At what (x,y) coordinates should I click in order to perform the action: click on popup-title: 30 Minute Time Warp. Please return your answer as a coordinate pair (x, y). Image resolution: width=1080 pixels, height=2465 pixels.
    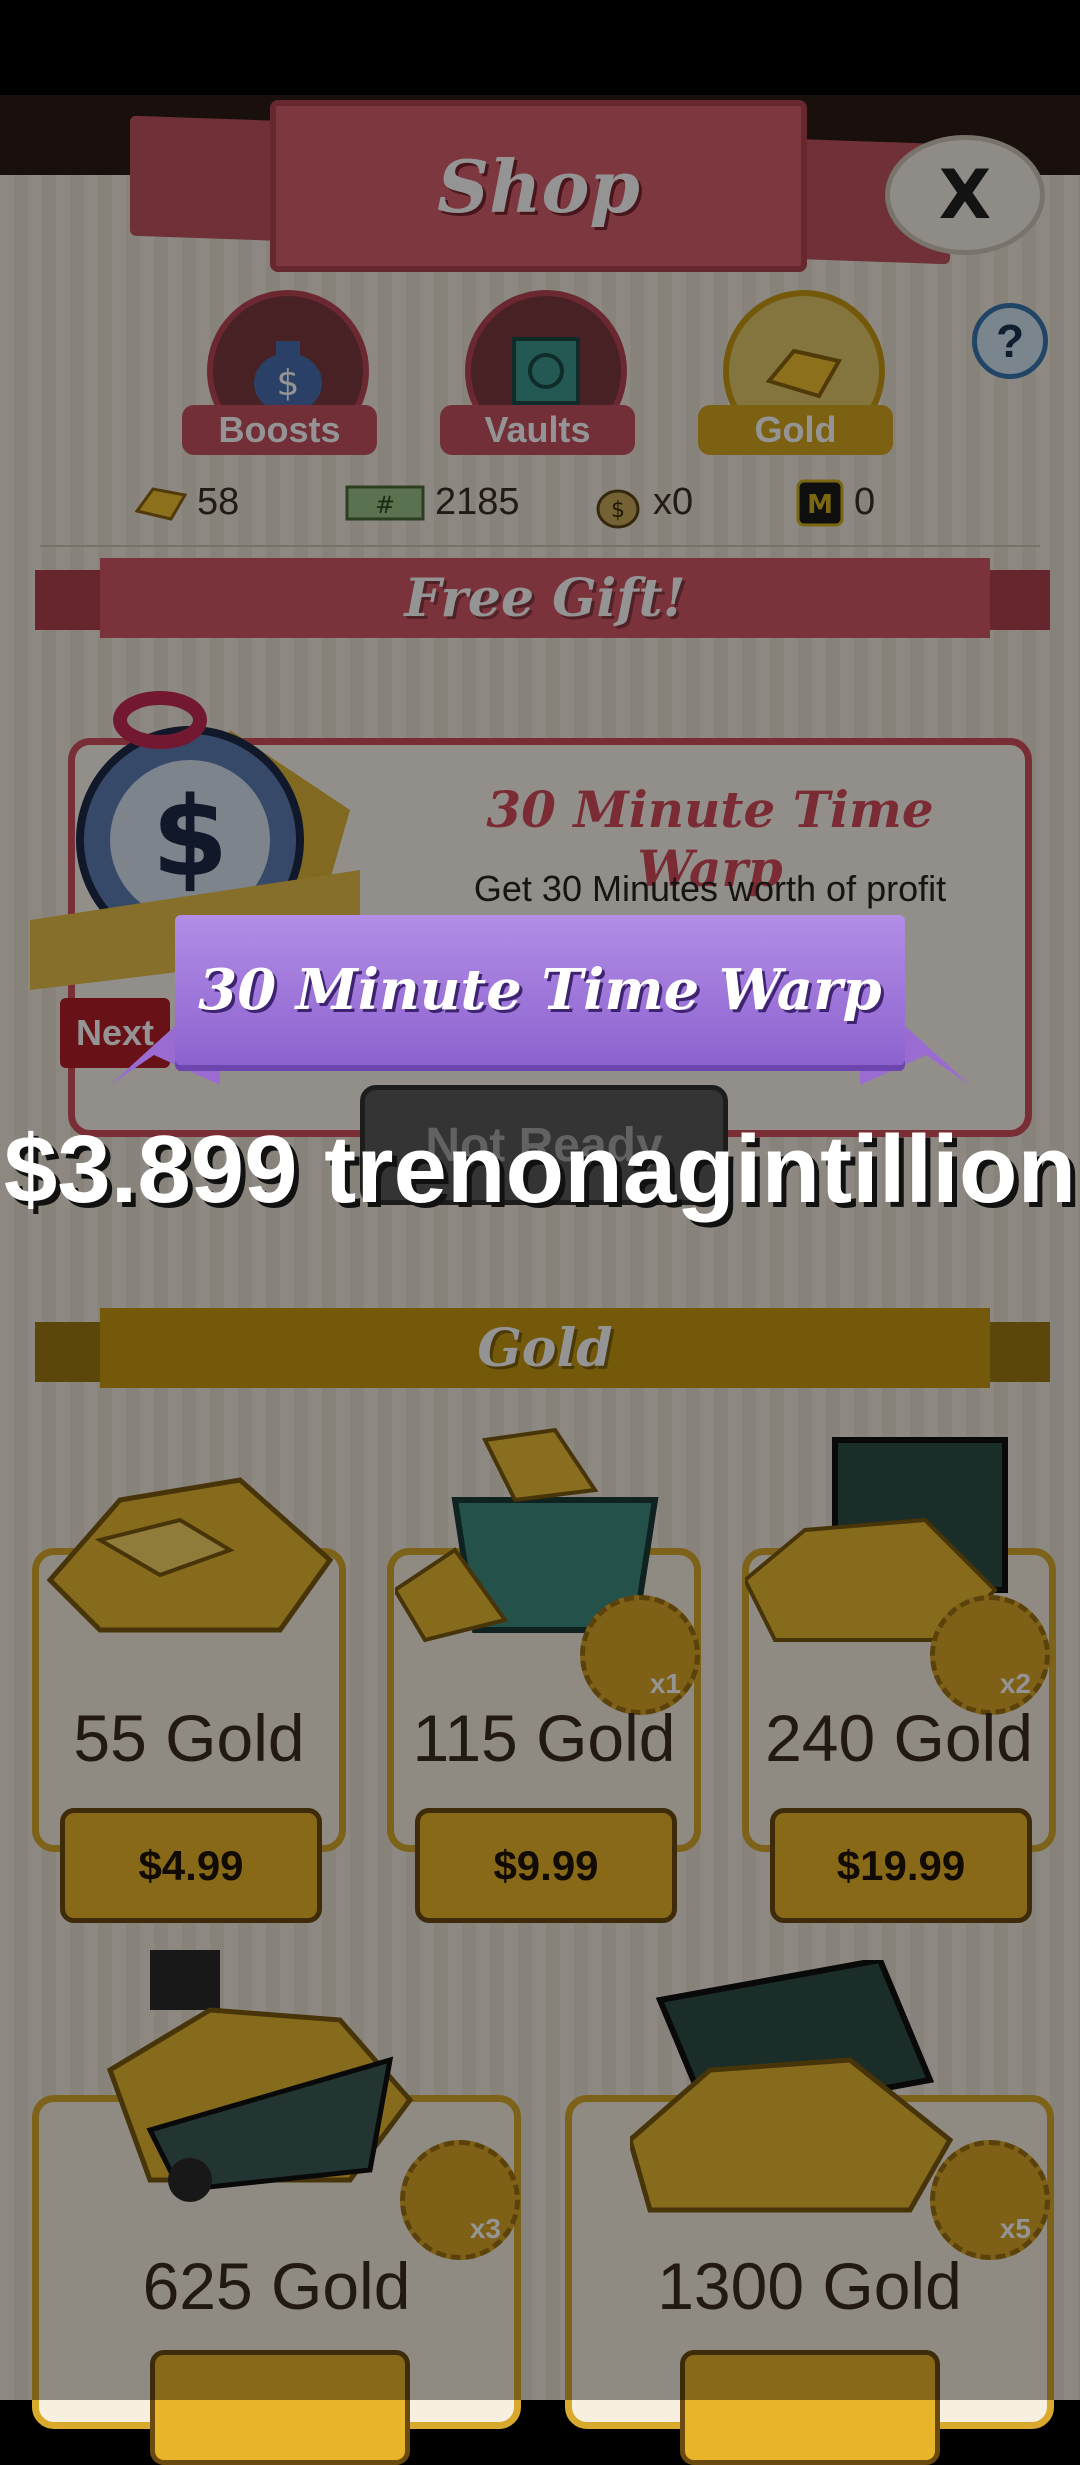
    Looking at the image, I should click on (540, 990).